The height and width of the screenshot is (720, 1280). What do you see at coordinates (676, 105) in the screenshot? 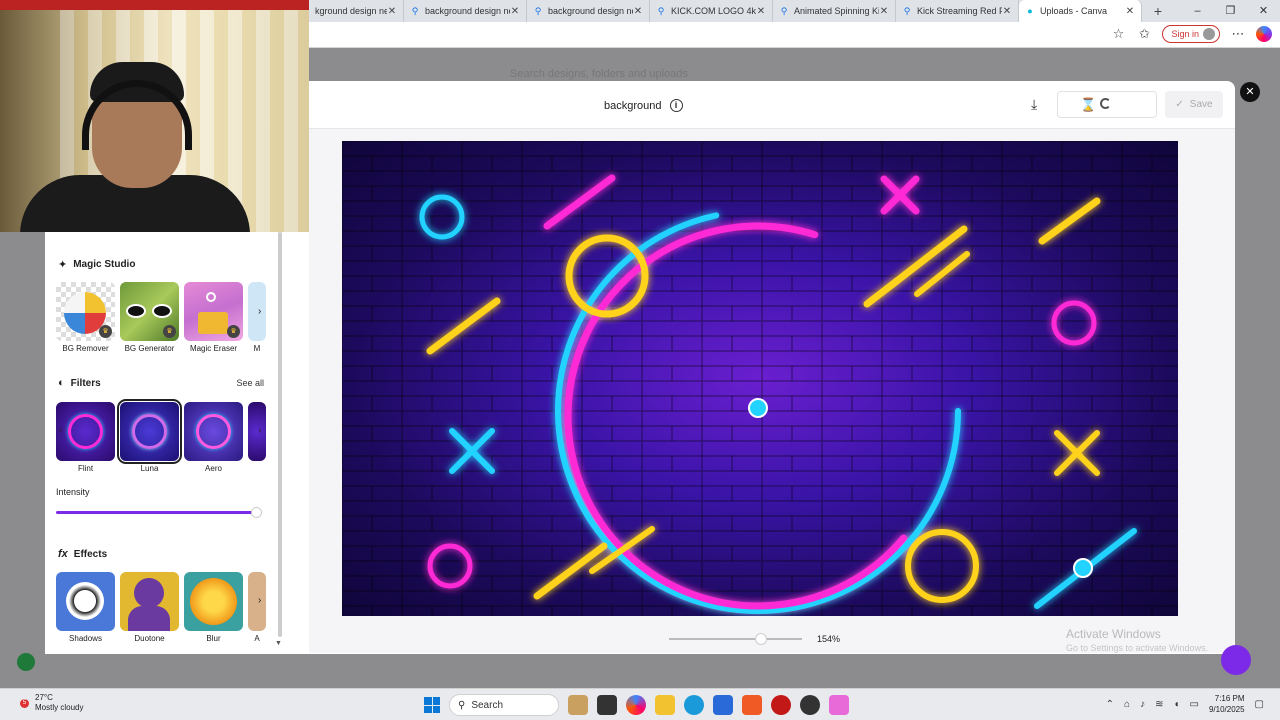
I see `info-icon: i` at bounding box center [676, 105].